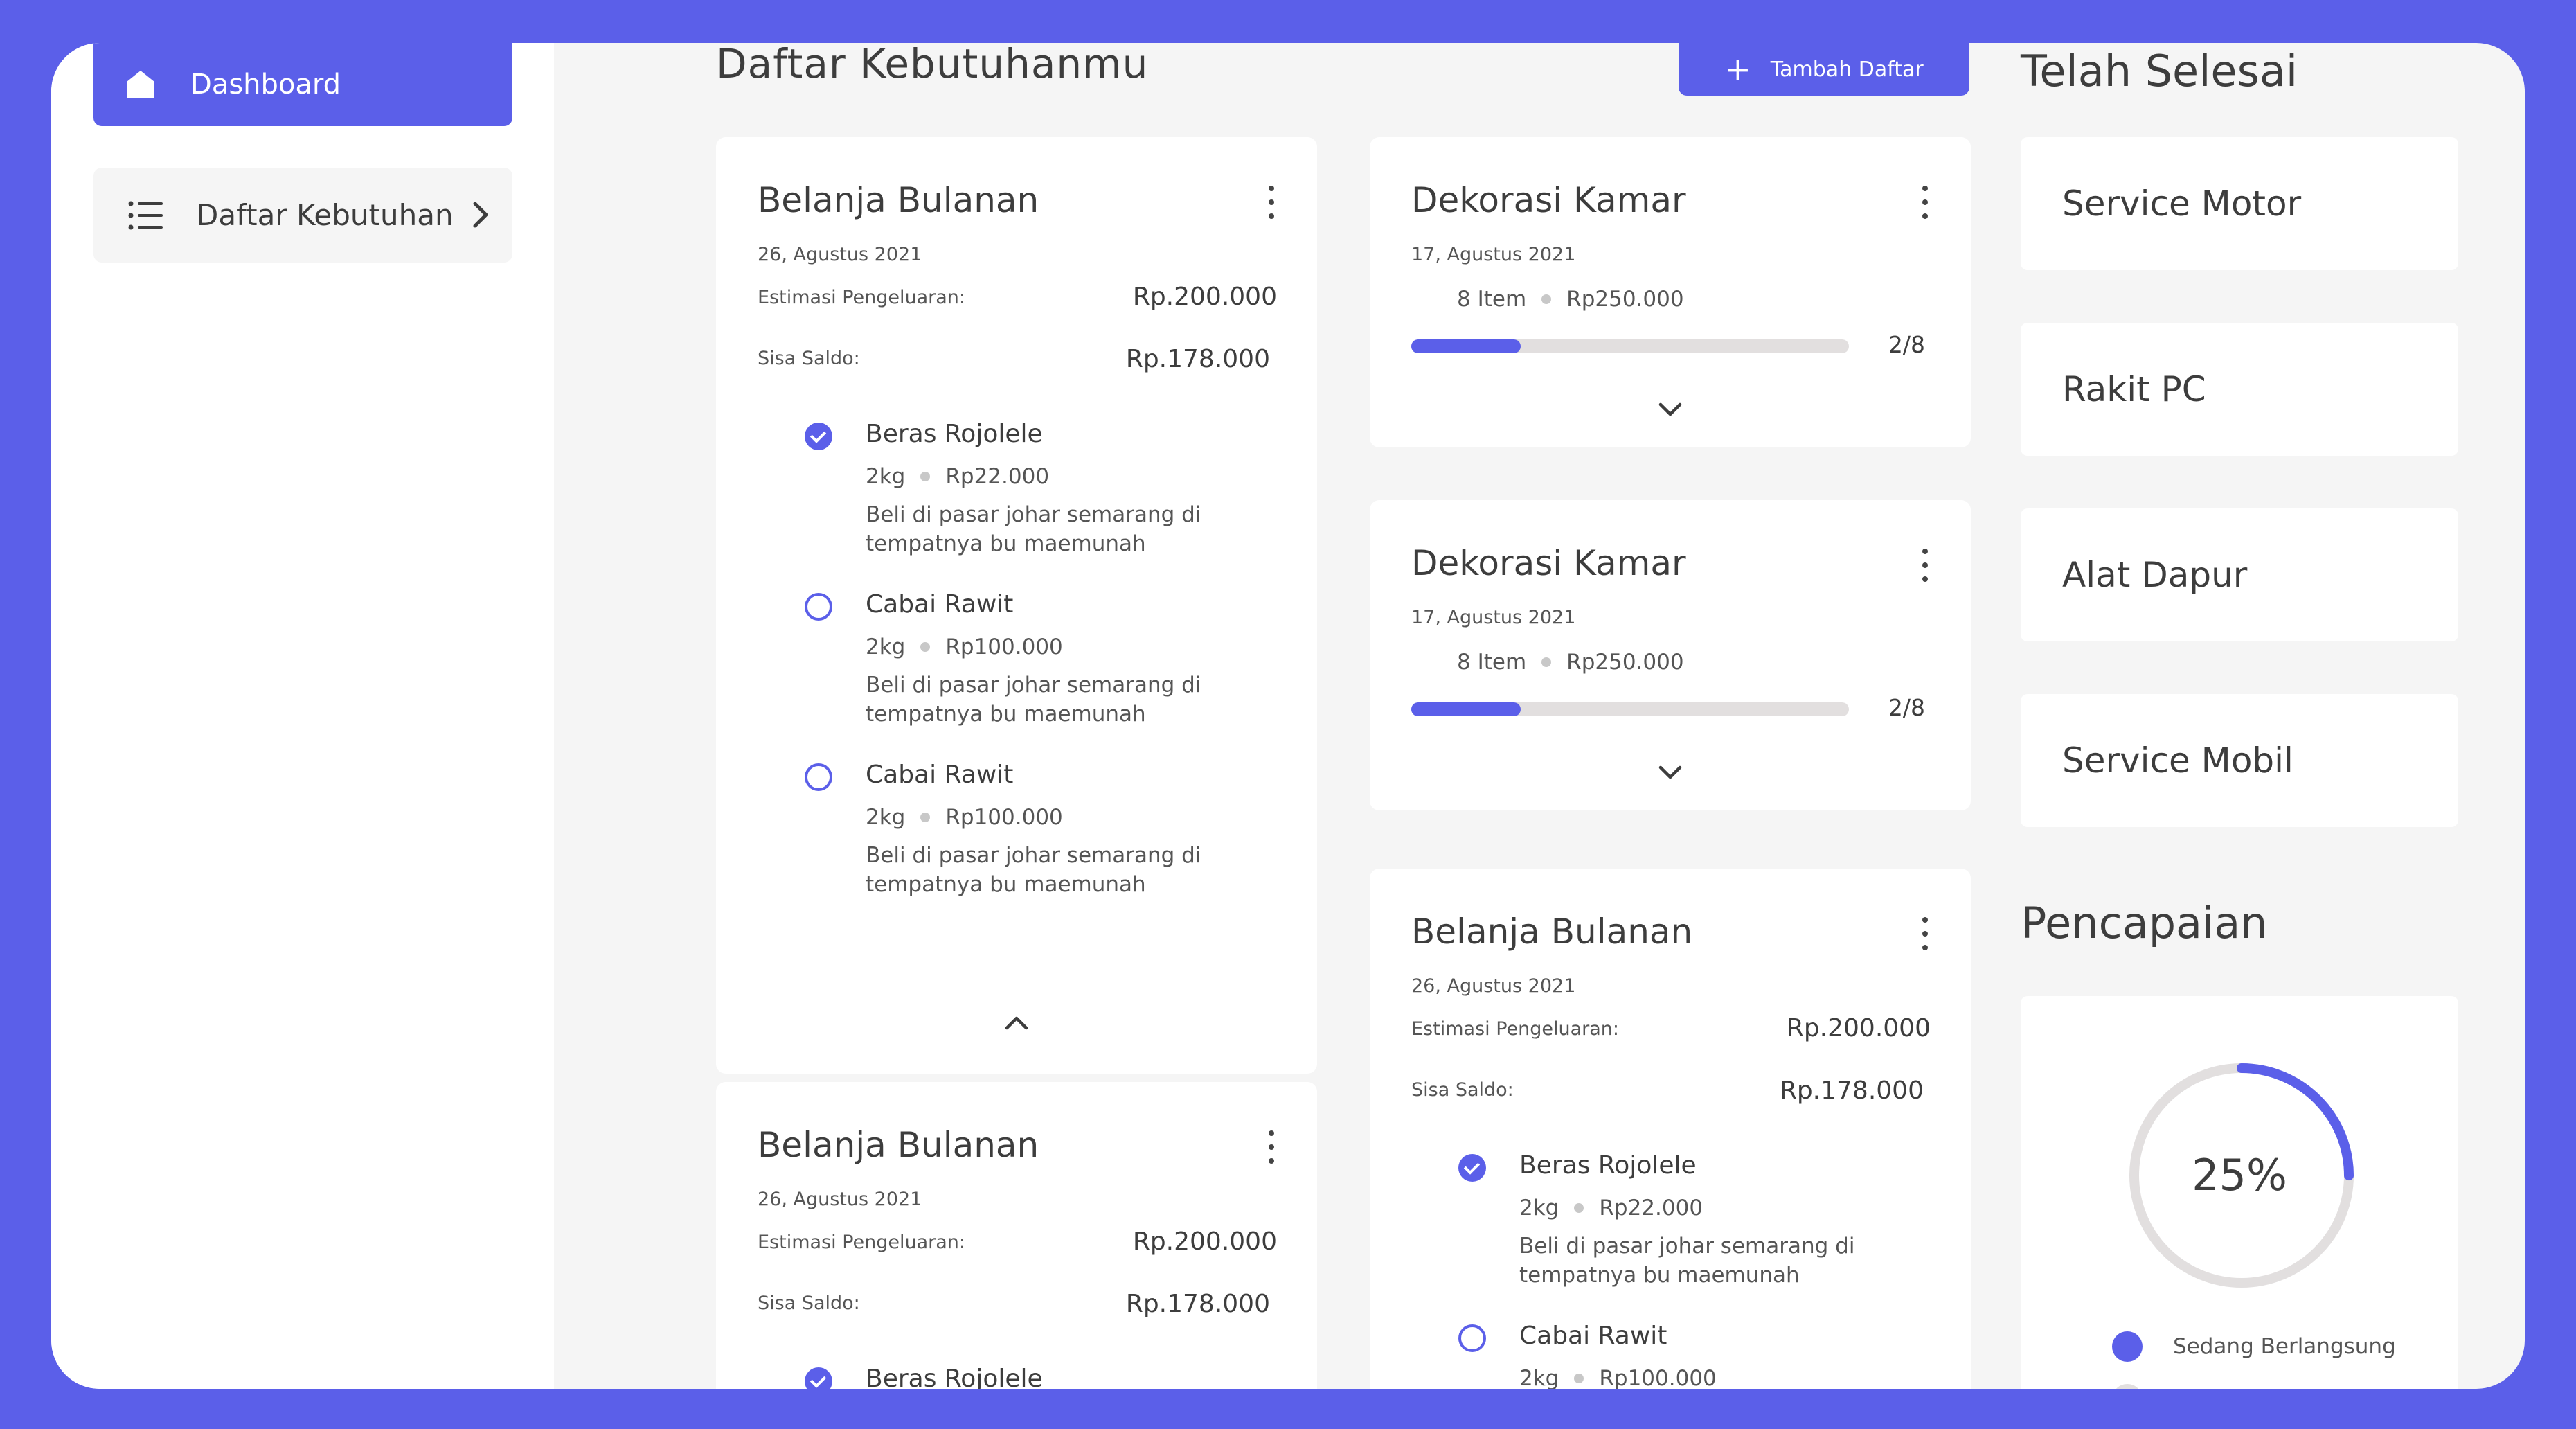  What do you see at coordinates (480, 215) in the screenshot?
I see `chevron-right-icon` at bounding box center [480, 215].